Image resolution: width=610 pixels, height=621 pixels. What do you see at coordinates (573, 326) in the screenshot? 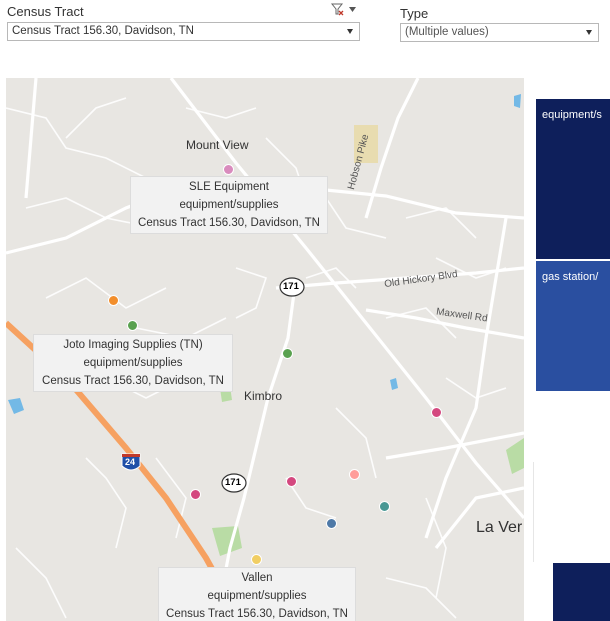
I see `type-block-gas-station: gas station/` at bounding box center [573, 326].